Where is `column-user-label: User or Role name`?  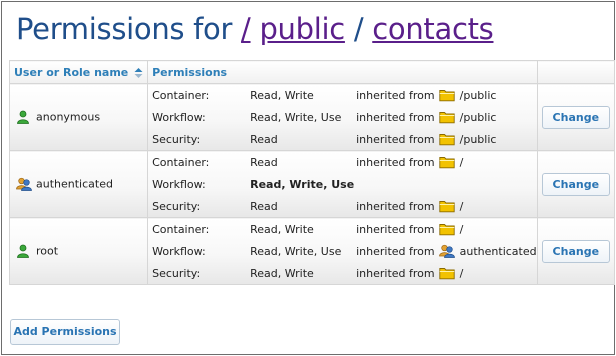
column-user-label: User or Role name is located at coordinates (71, 72).